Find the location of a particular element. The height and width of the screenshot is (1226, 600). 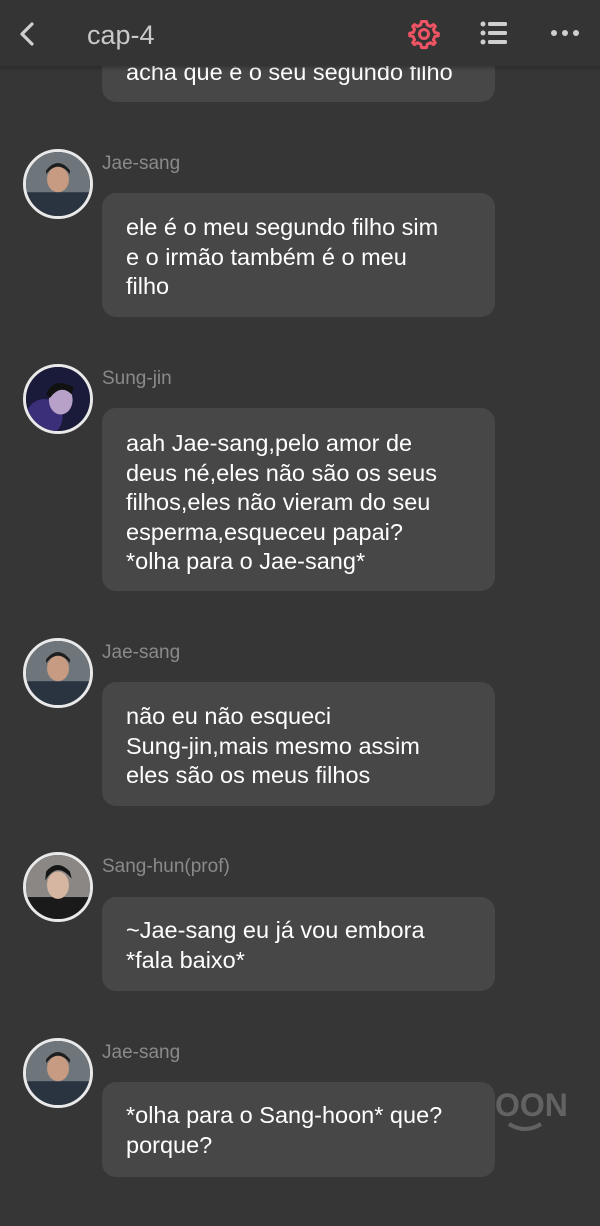

top-app-bar: cap-4 is located at coordinates (300, 33).